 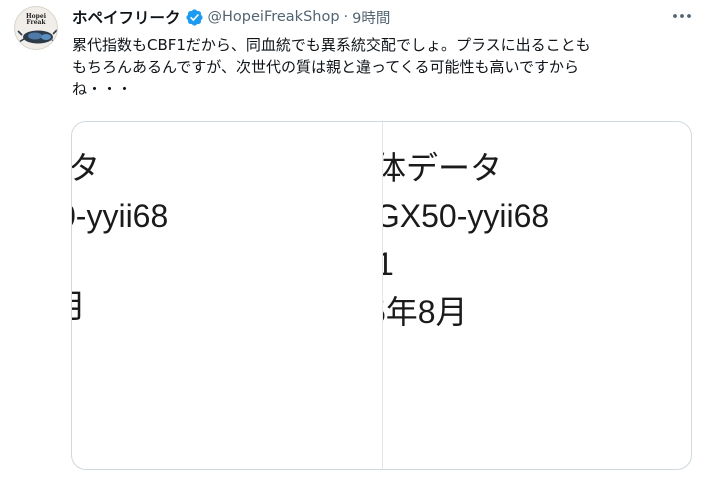 I want to click on photo-text-right-1: 体データ, so click(x=442, y=168).